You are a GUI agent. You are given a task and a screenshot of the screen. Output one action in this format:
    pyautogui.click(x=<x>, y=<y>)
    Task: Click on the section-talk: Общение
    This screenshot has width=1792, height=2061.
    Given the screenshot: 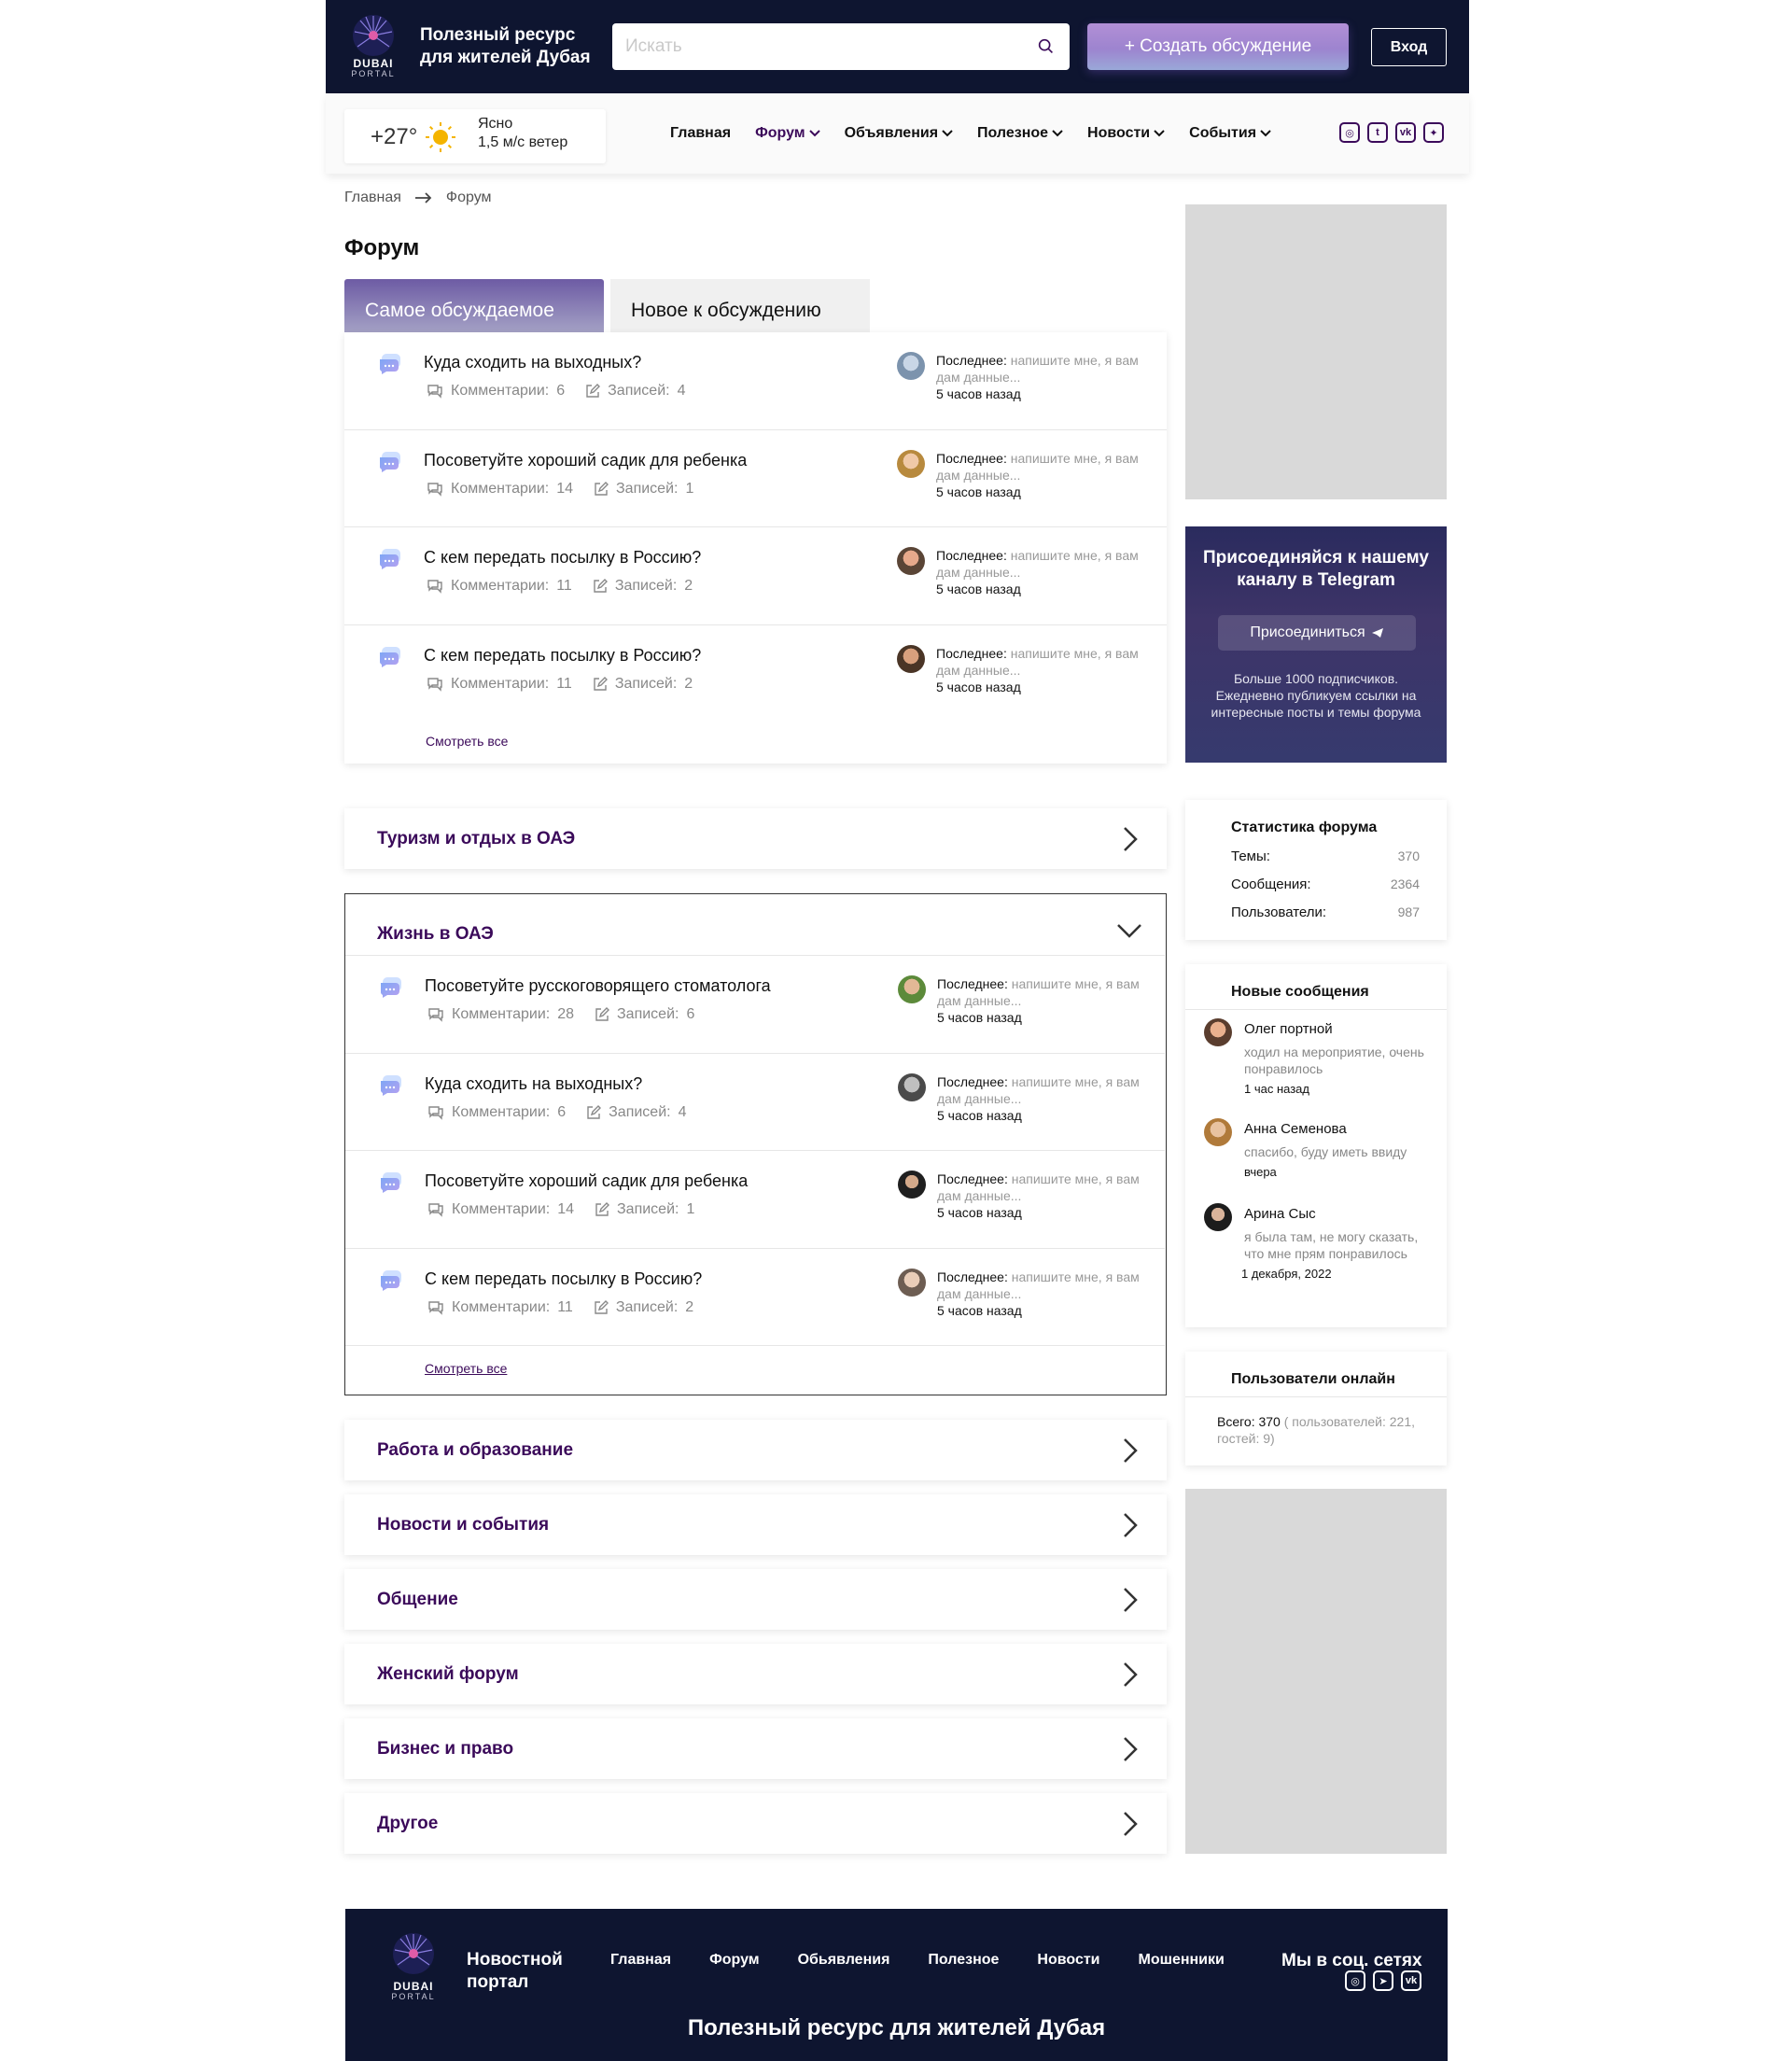 What is the action you would take?
    pyautogui.click(x=755, y=1599)
    